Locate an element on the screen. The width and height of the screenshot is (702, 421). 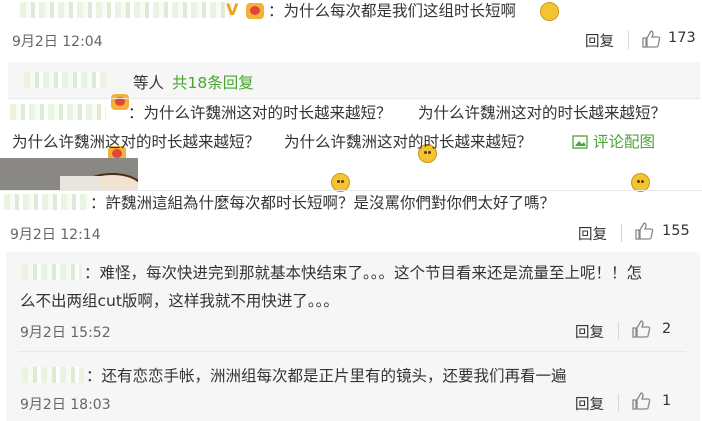
reply-time: 9月2日 15:52 is located at coordinates (65, 333).